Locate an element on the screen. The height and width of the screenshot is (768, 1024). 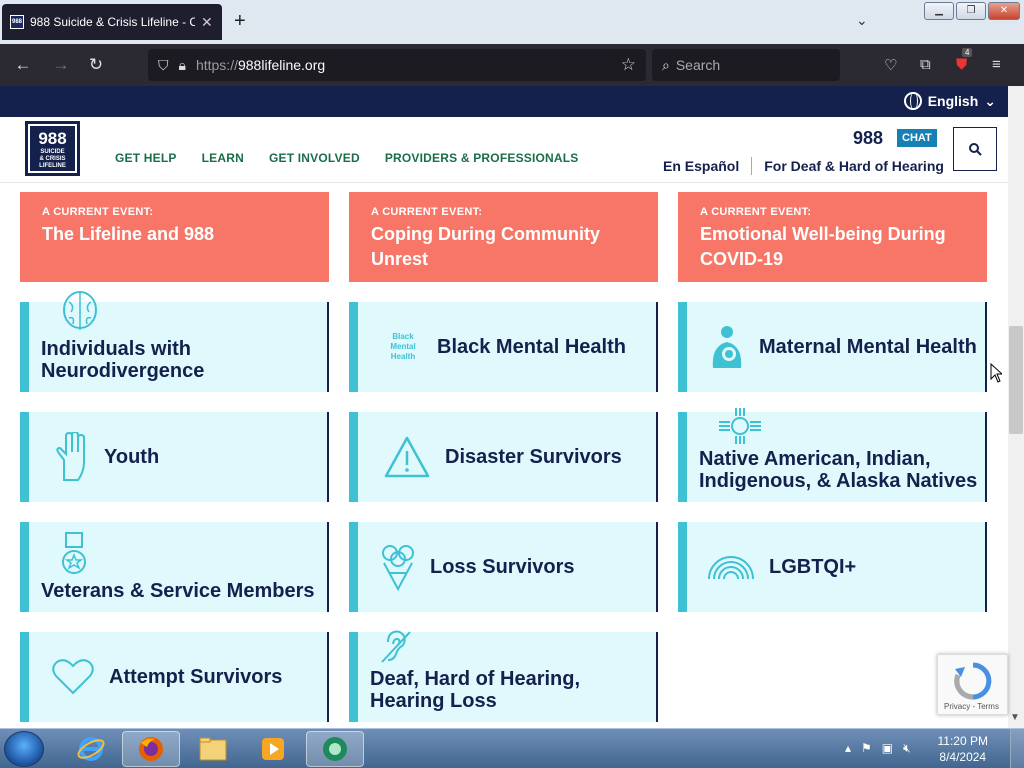
list-tabs-button: ⌄ is located at coordinates (862, 20).